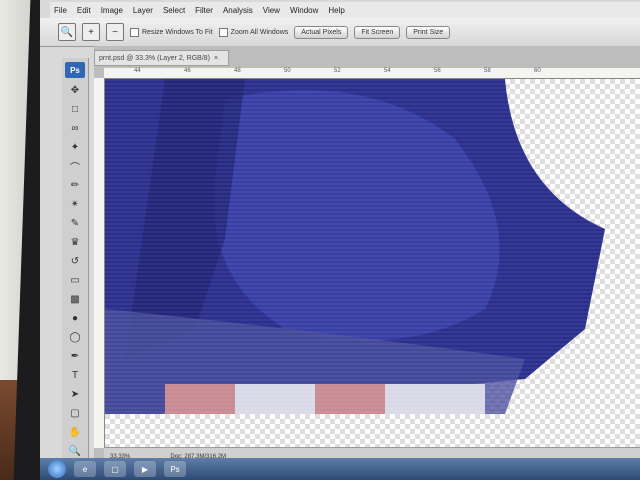 The width and height of the screenshot is (640, 480). I want to click on taskbar-photoshop-icon: Ps, so click(175, 469).